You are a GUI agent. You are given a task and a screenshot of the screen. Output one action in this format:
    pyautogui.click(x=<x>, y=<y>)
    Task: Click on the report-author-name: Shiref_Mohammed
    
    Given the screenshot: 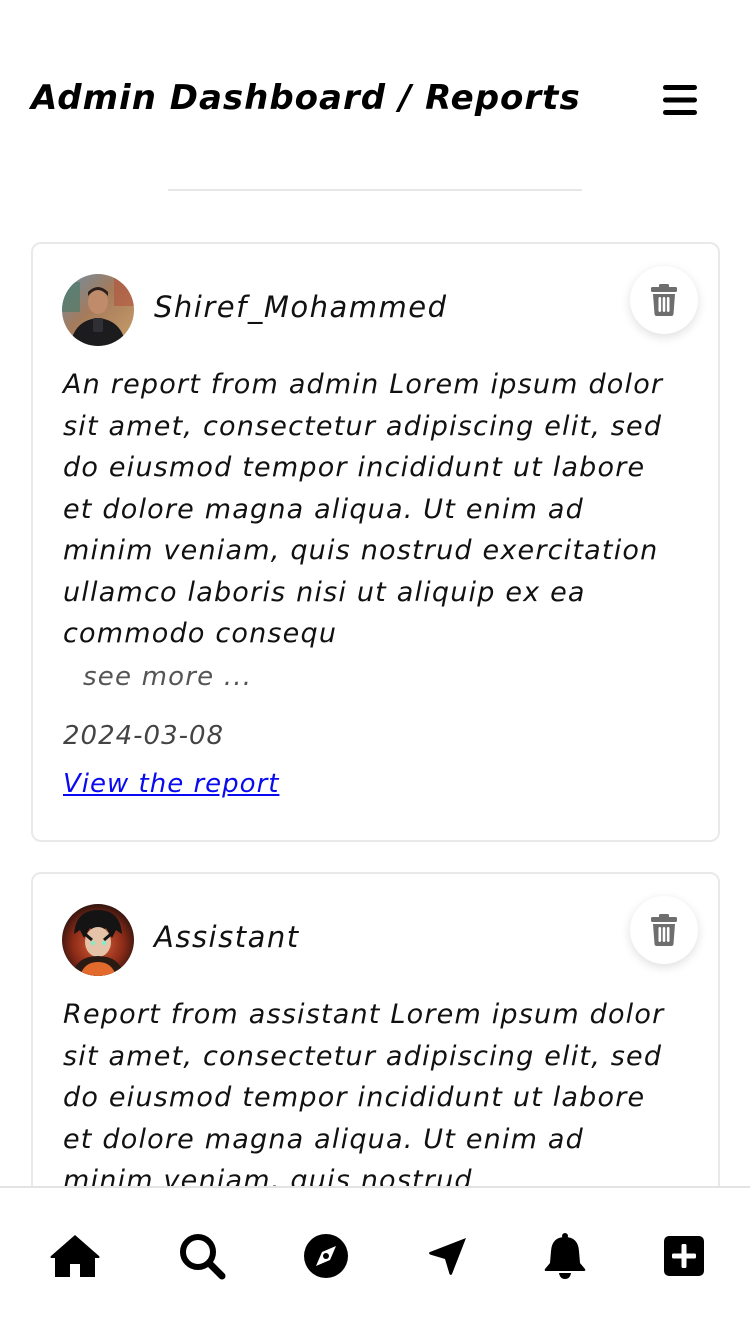 What is the action you would take?
    pyautogui.click(x=300, y=307)
    